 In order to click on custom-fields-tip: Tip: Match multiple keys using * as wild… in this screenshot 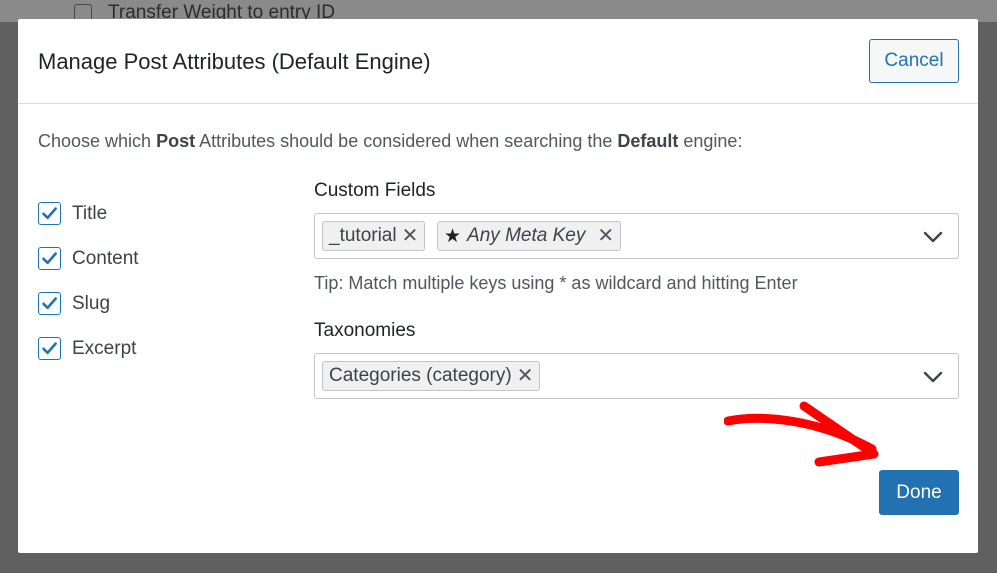, I will do `click(556, 283)`.